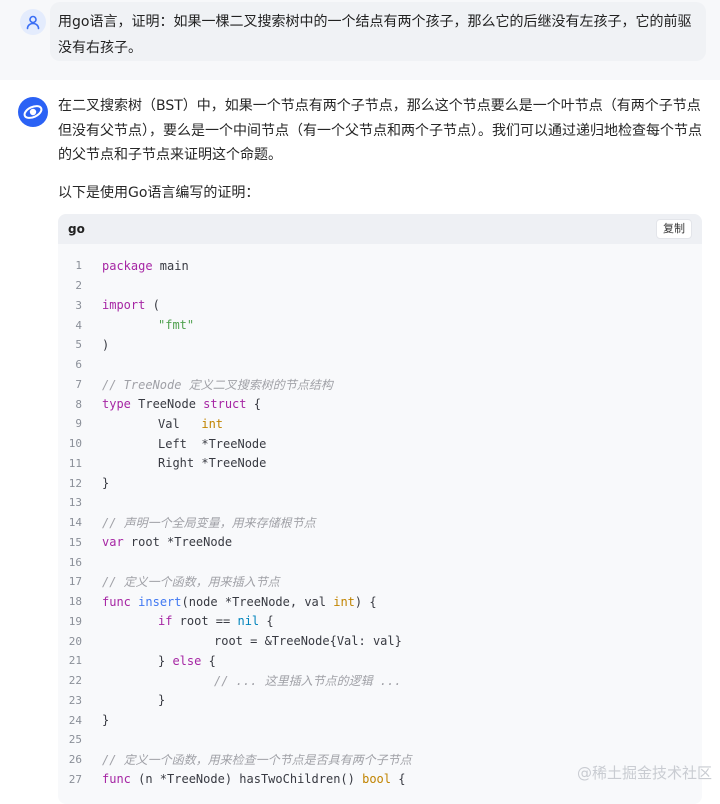 This screenshot has height=804, width=720. What do you see at coordinates (209, 523) in the screenshot?
I see `code-comment: // 声明一个全局变量，用来存储根节点` at bounding box center [209, 523].